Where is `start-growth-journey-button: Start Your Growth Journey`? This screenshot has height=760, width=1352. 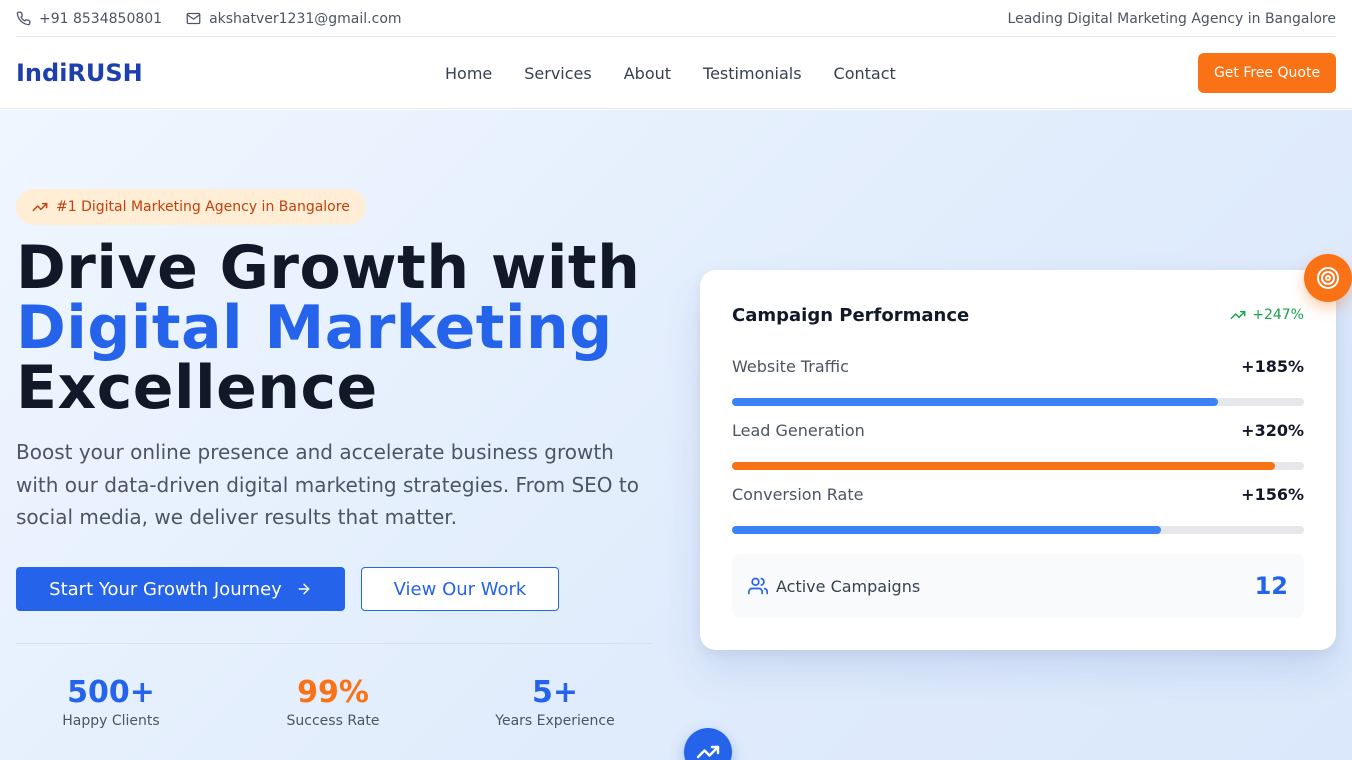 start-growth-journey-button: Start Your Growth Journey is located at coordinates (180, 589).